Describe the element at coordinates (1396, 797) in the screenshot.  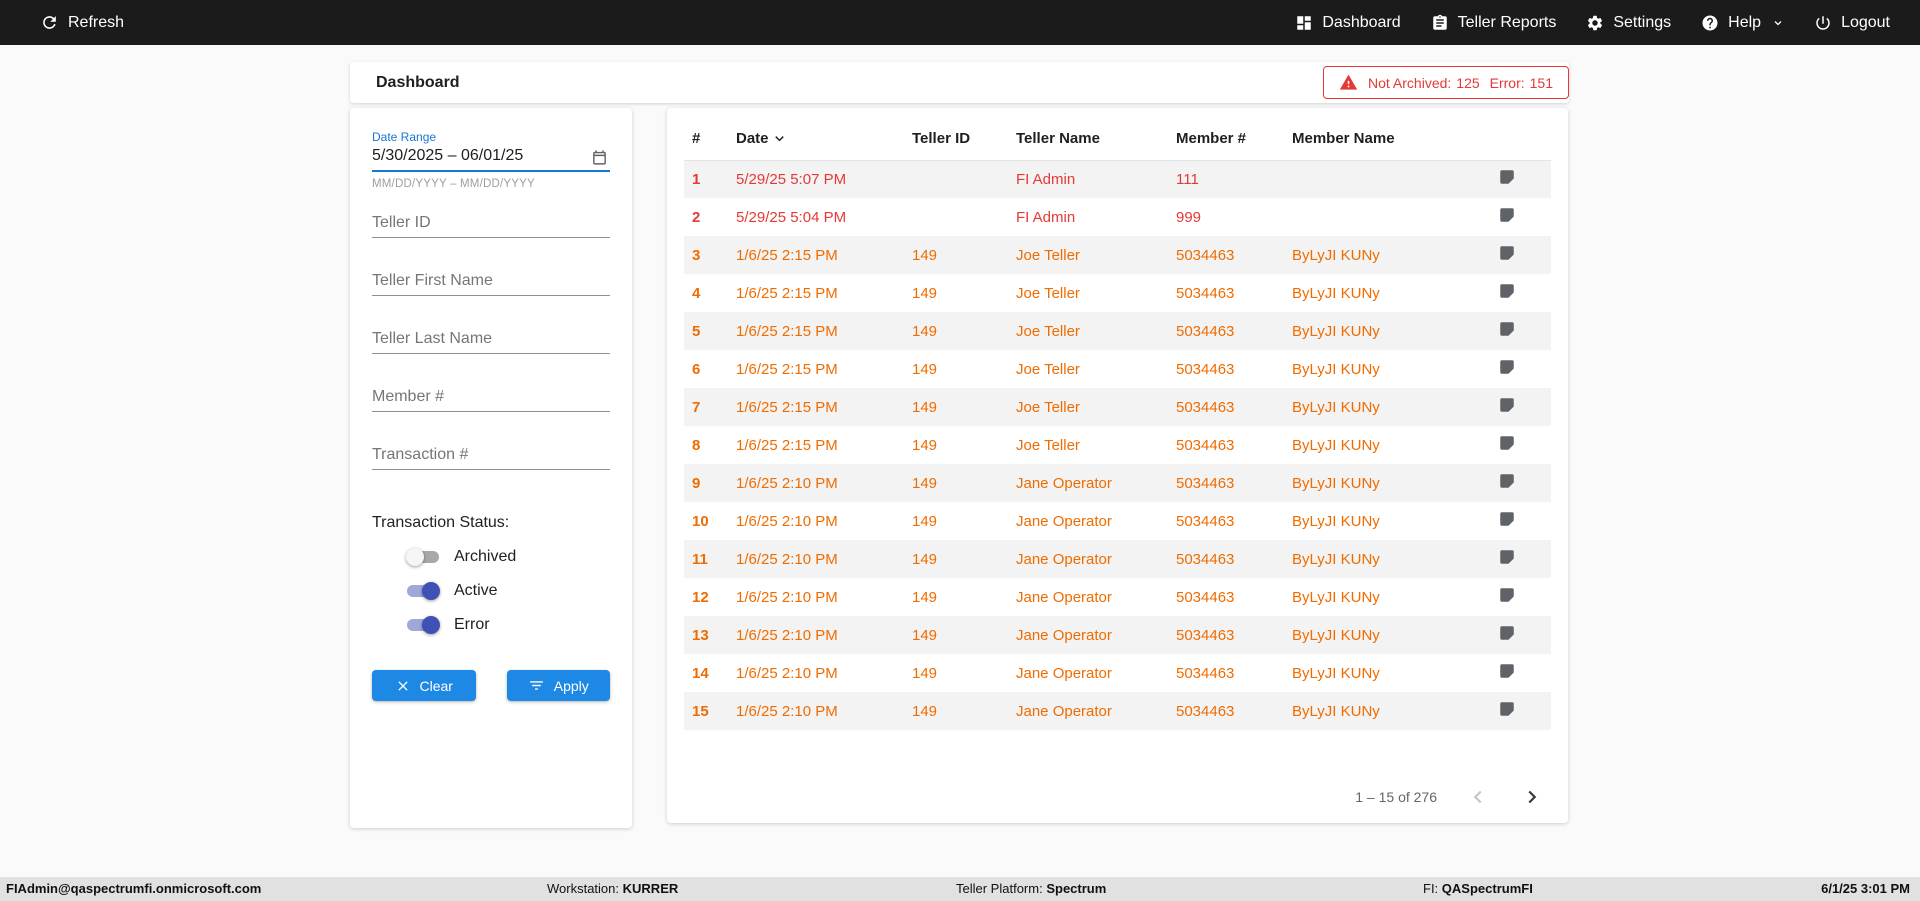
I see `pagination-range: 1 – 15 of 276` at that location.